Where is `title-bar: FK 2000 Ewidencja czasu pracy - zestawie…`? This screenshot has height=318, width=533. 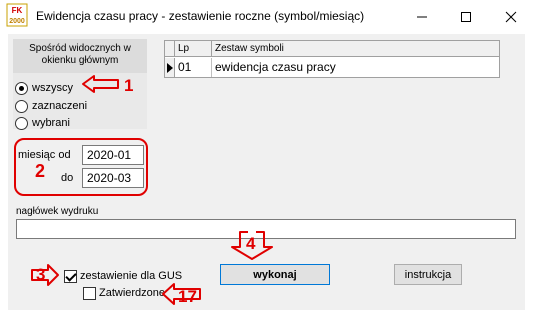 title-bar: FK 2000 Ewidencja czasu pracy - zestawie… is located at coordinates (266, 17).